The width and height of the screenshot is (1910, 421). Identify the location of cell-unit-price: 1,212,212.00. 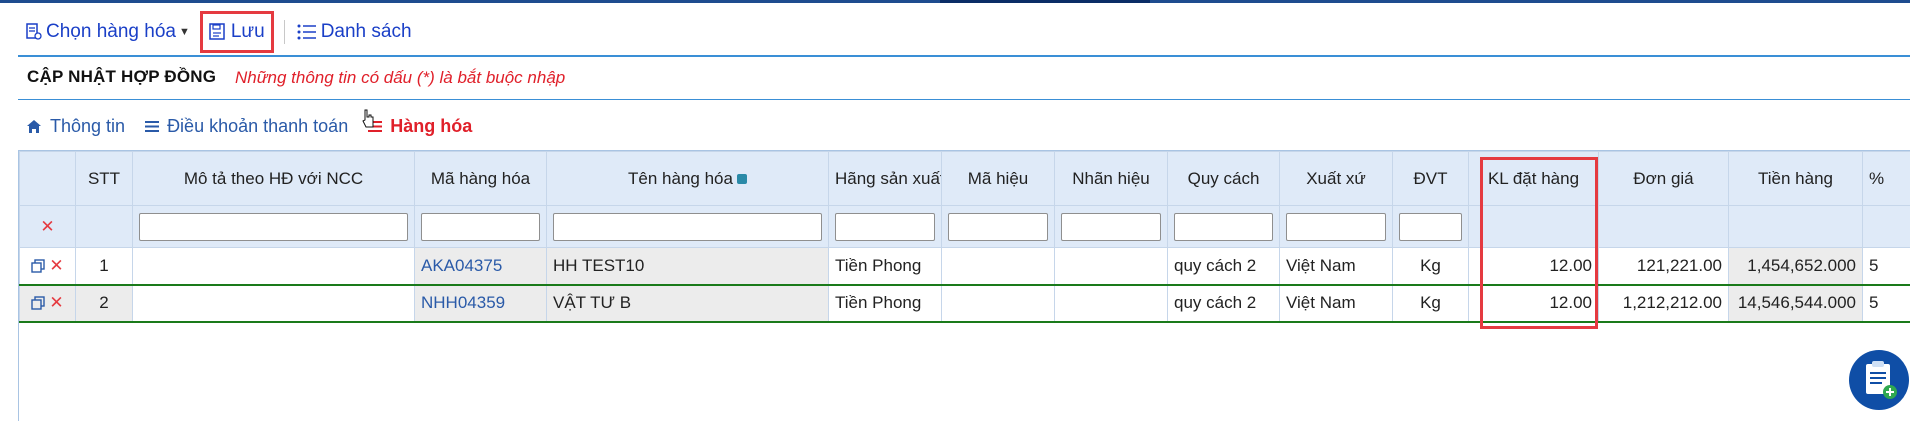
(1663, 303).